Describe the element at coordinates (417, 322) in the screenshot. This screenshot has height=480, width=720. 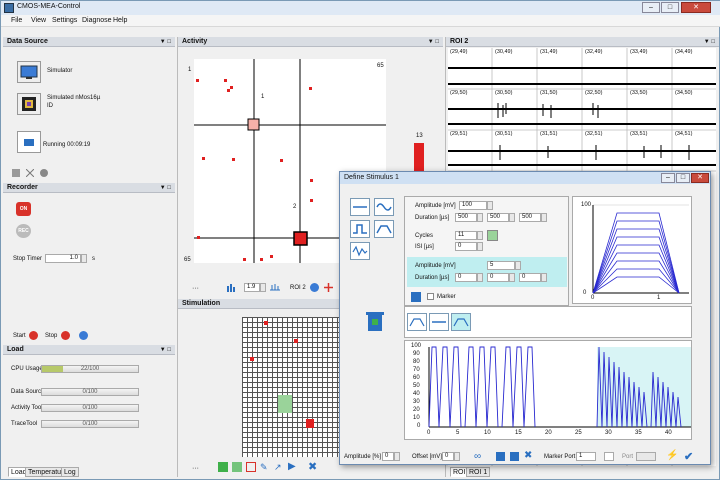
I see `segment-1-button` at that location.